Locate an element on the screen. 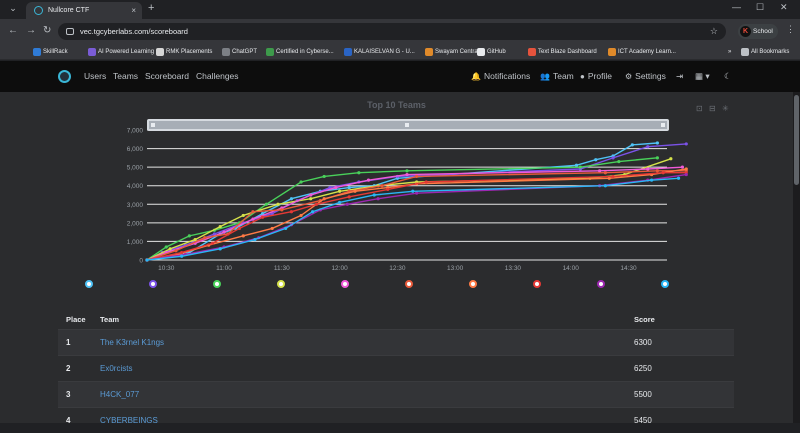 The width and height of the screenshot is (800, 433). x-tick-label: 12:30 is located at coordinates (397, 268).